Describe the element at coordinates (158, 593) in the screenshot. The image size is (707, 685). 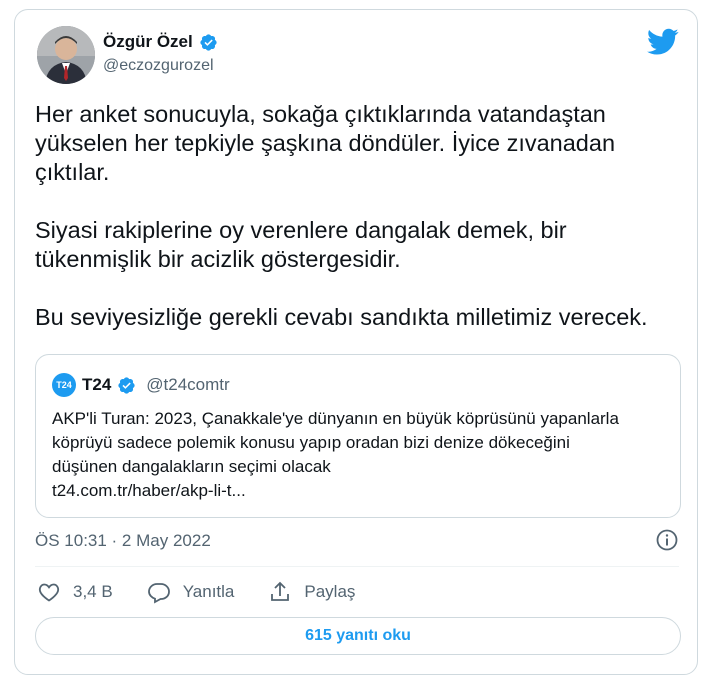
I see `reply-bubble-icon` at that location.